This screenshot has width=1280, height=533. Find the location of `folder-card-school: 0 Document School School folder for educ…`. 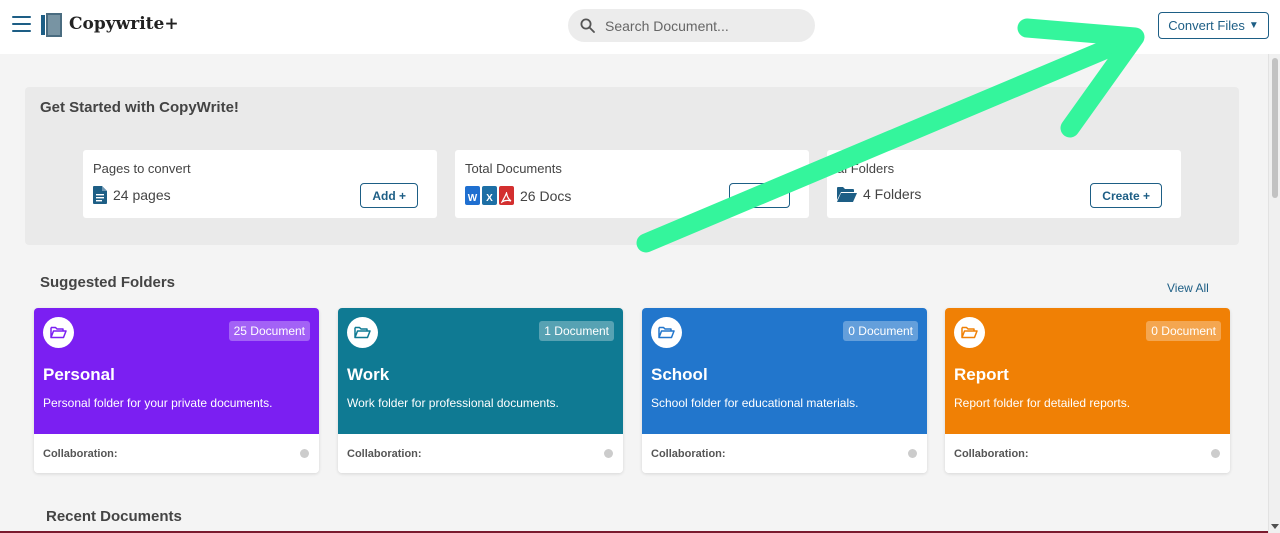

folder-card-school: 0 Document School School folder for educ… is located at coordinates (784, 390).